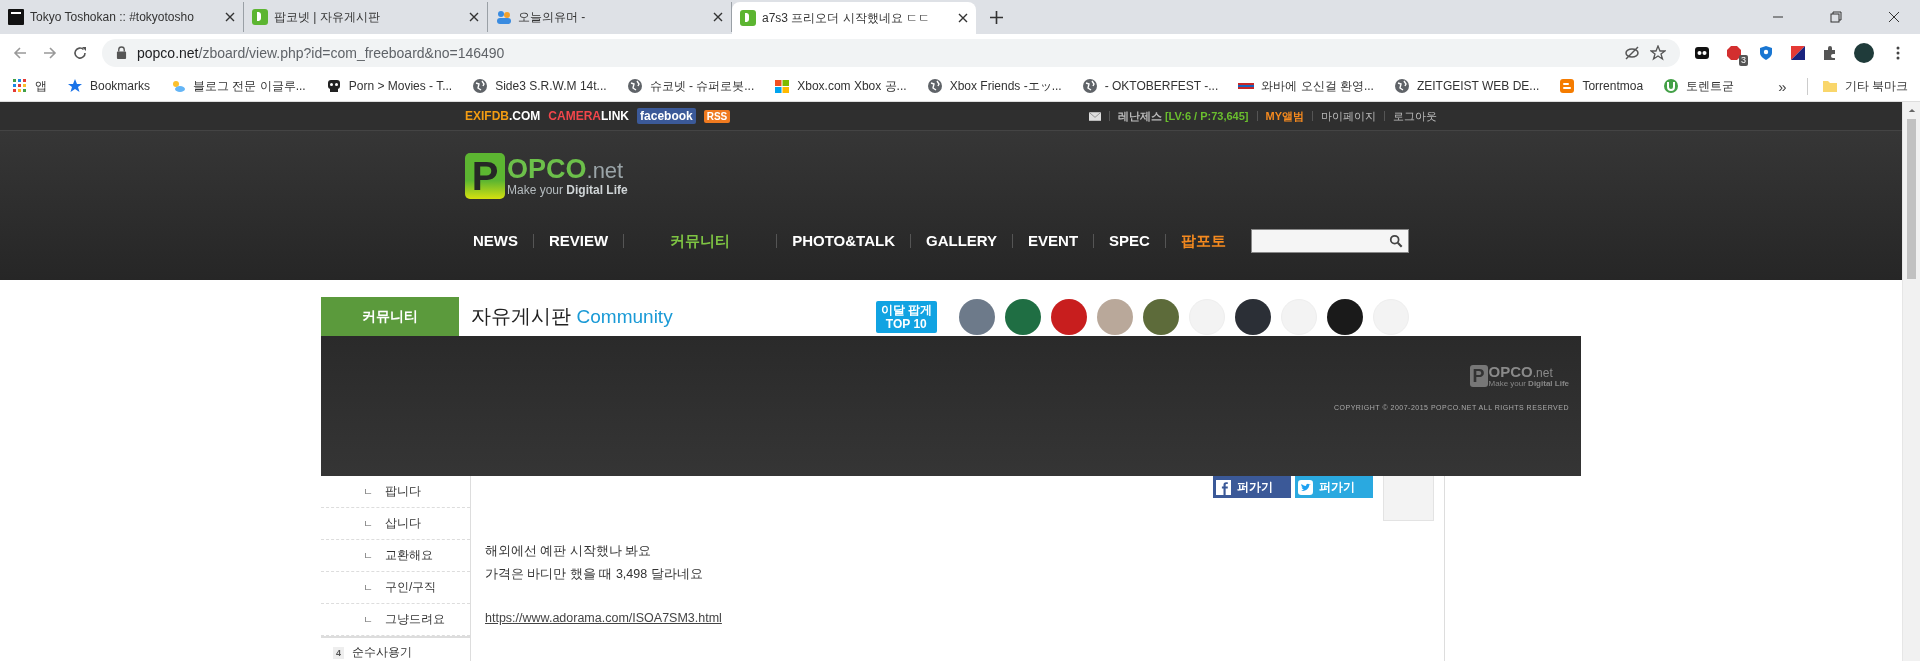  What do you see at coordinates (1864, 52) in the screenshot?
I see `profile-avatar` at bounding box center [1864, 52].